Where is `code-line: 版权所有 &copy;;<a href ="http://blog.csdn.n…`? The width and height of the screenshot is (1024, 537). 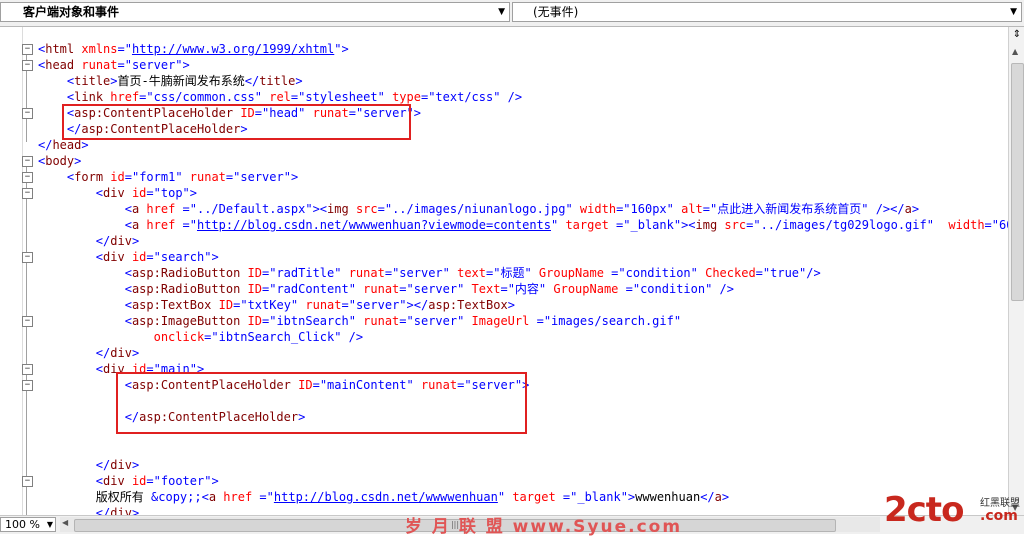 code-line: 版权所有 &copy;;<a href ="http://blog.csdn.n… is located at coordinates (523, 497).